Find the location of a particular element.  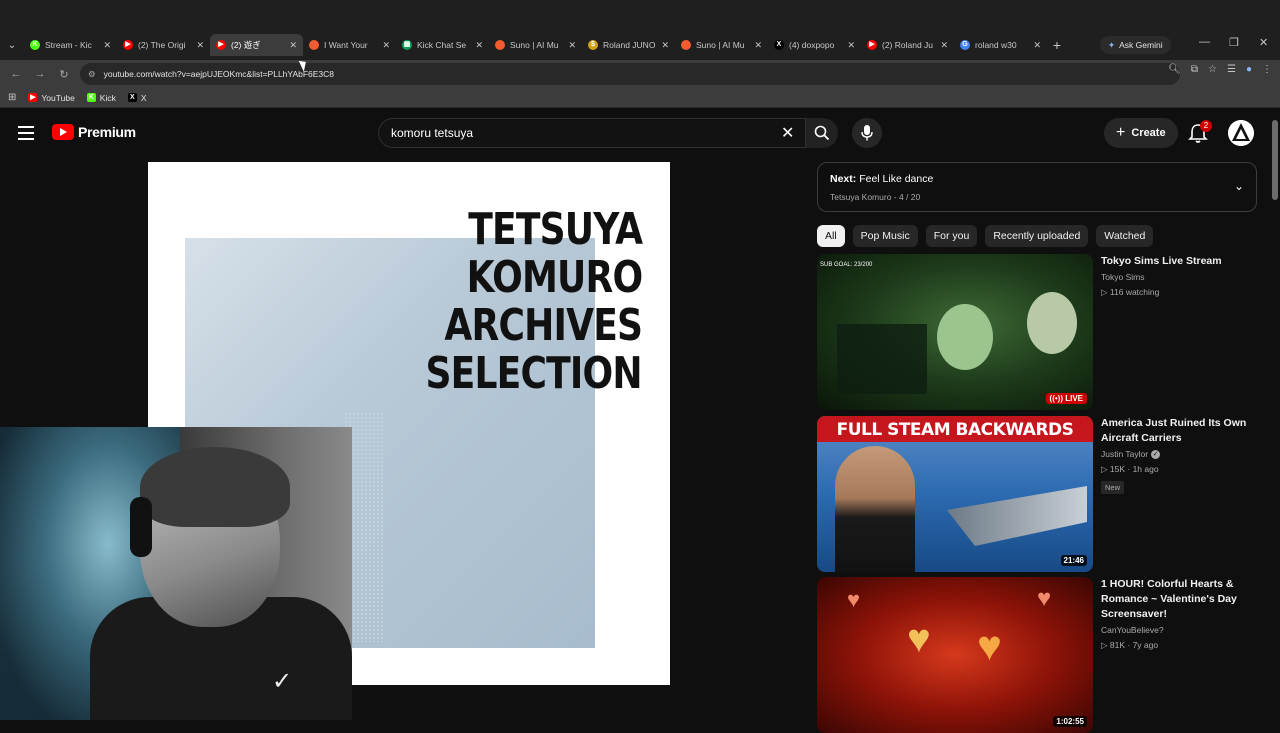

browser-tab: ▶ (2) 遊ぎ ✕ is located at coordinates (256, 45).